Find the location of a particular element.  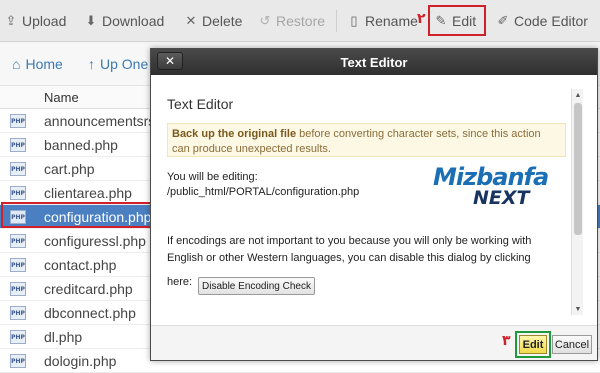

disable-encoding-check-button: Disable Encoding Check is located at coordinates (256, 286).